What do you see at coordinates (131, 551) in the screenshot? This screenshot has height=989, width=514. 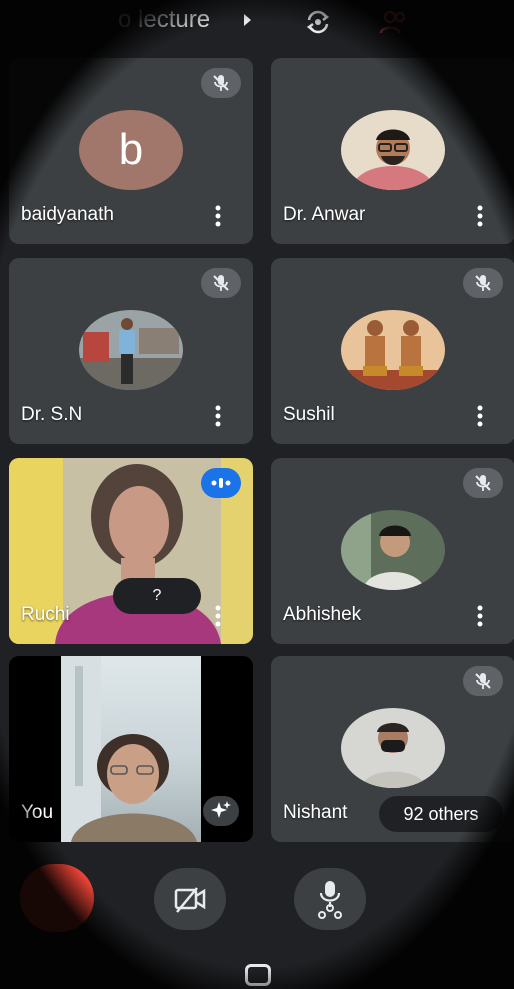 I see `participant-tile: ? Ruchi` at bounding box center [131, 551].